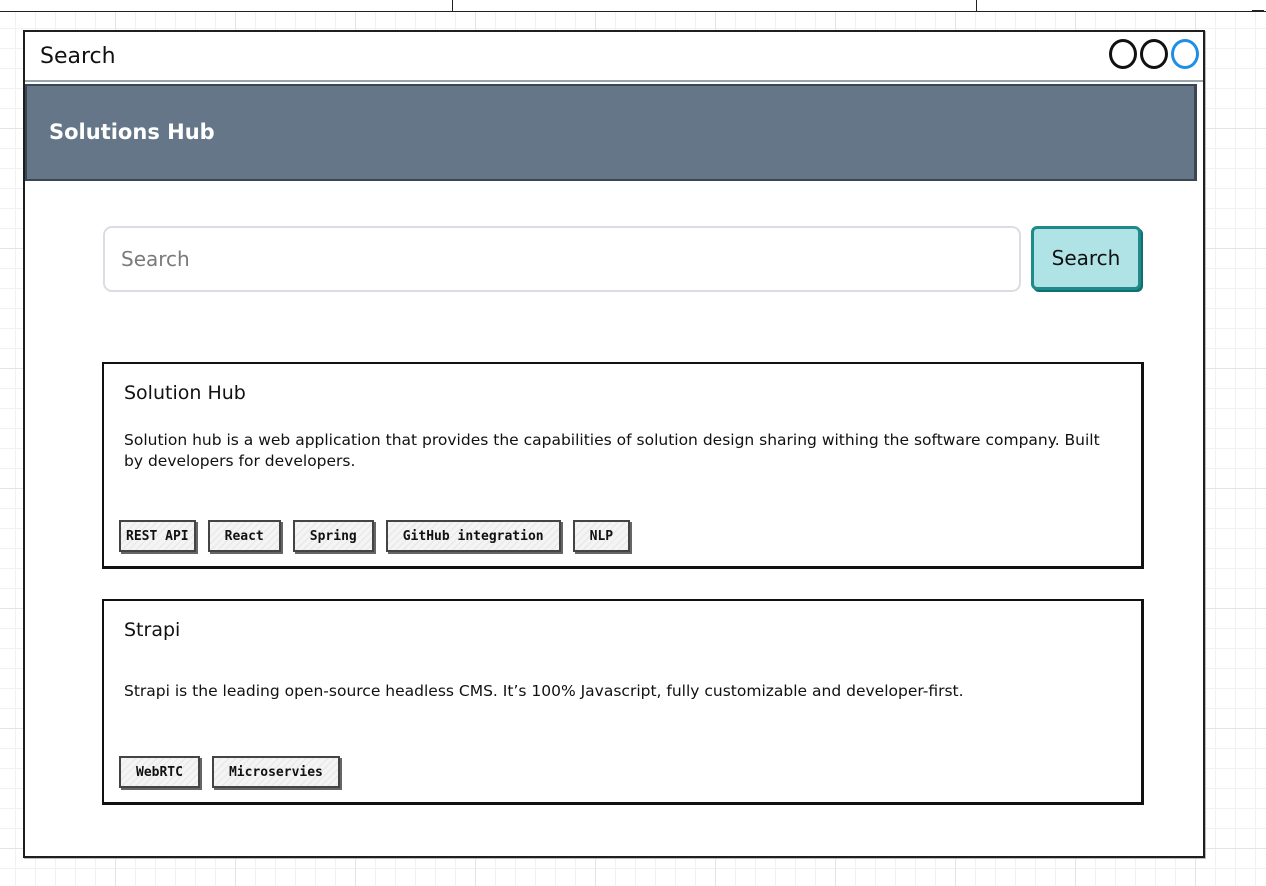 This screenshot has height=886, width=1266. What do you see at coordinates (244, 536) in the screenshot?
I see `tag-react: React` at bounding box center [244, 536].